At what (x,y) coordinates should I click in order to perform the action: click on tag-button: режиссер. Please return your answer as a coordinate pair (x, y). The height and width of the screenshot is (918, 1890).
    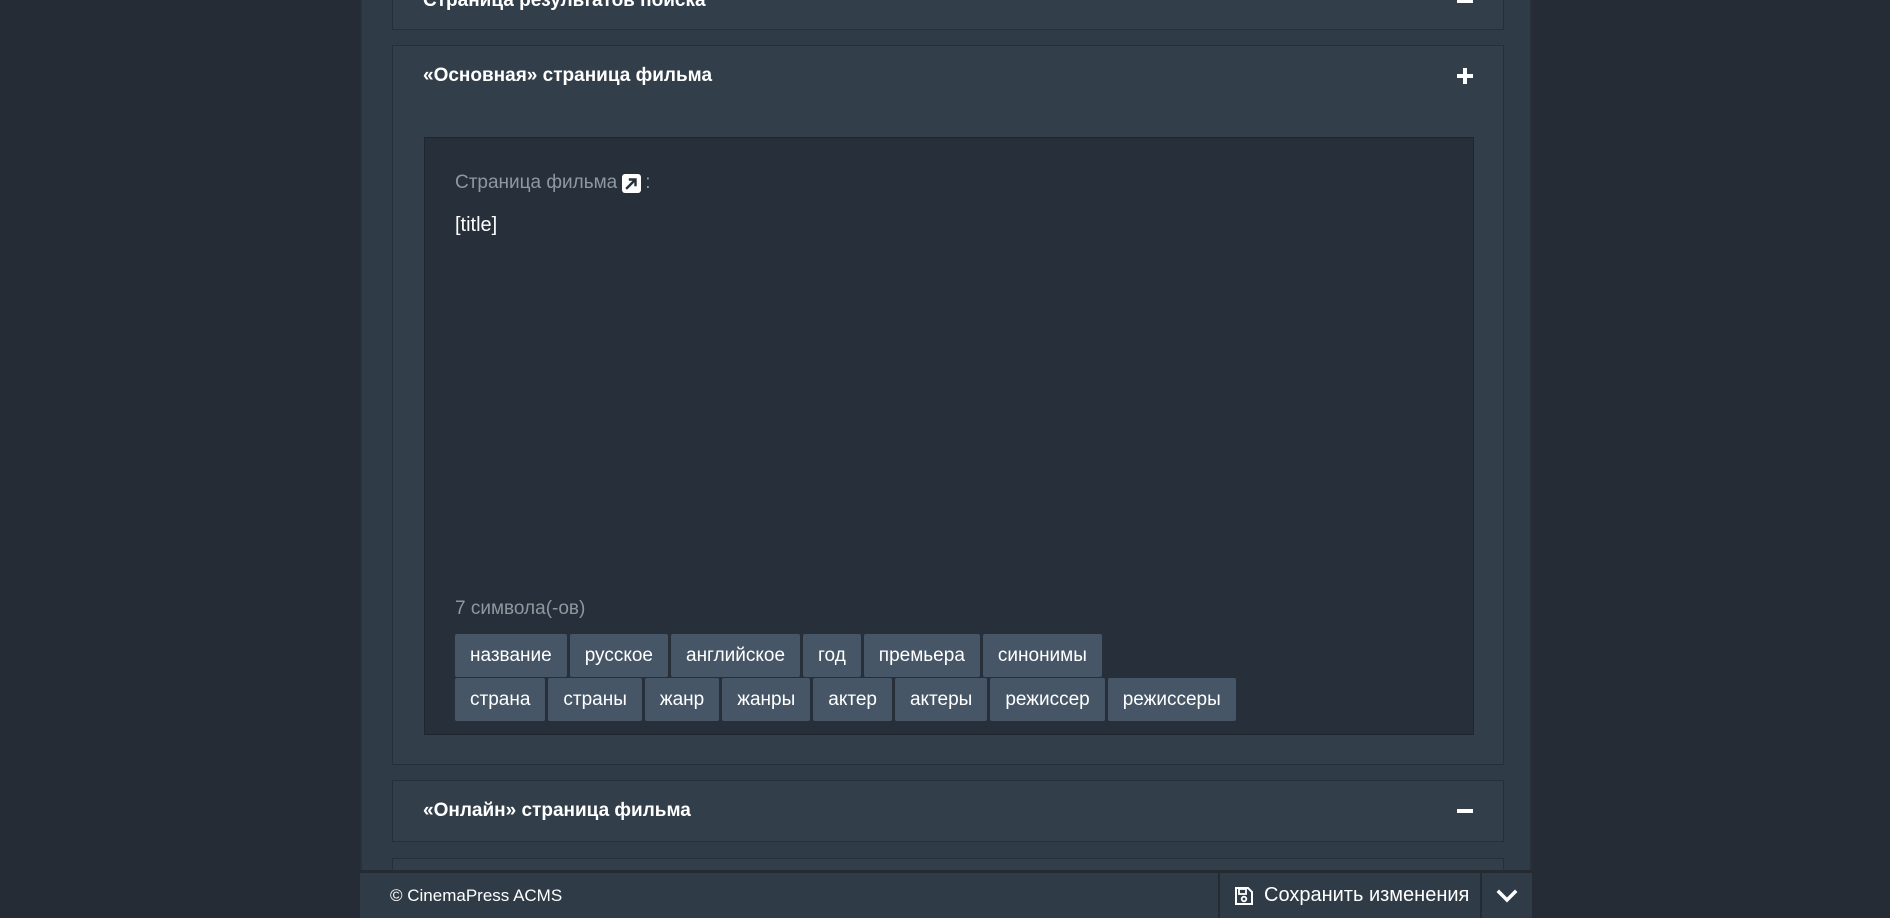
    Looking at the image, I should click on (1047, 699).